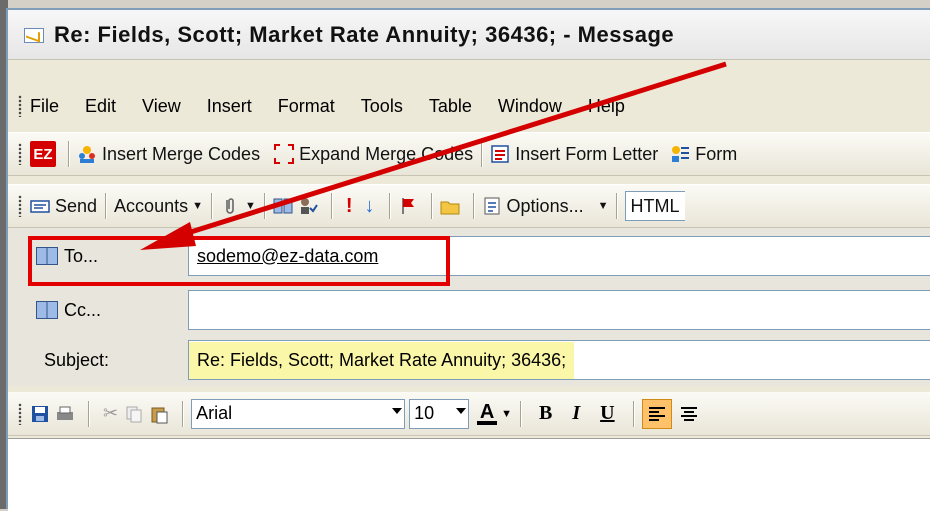 This screenshot has height=511, width=930. I want to click on font-color-icon: A, so click(487, 411).